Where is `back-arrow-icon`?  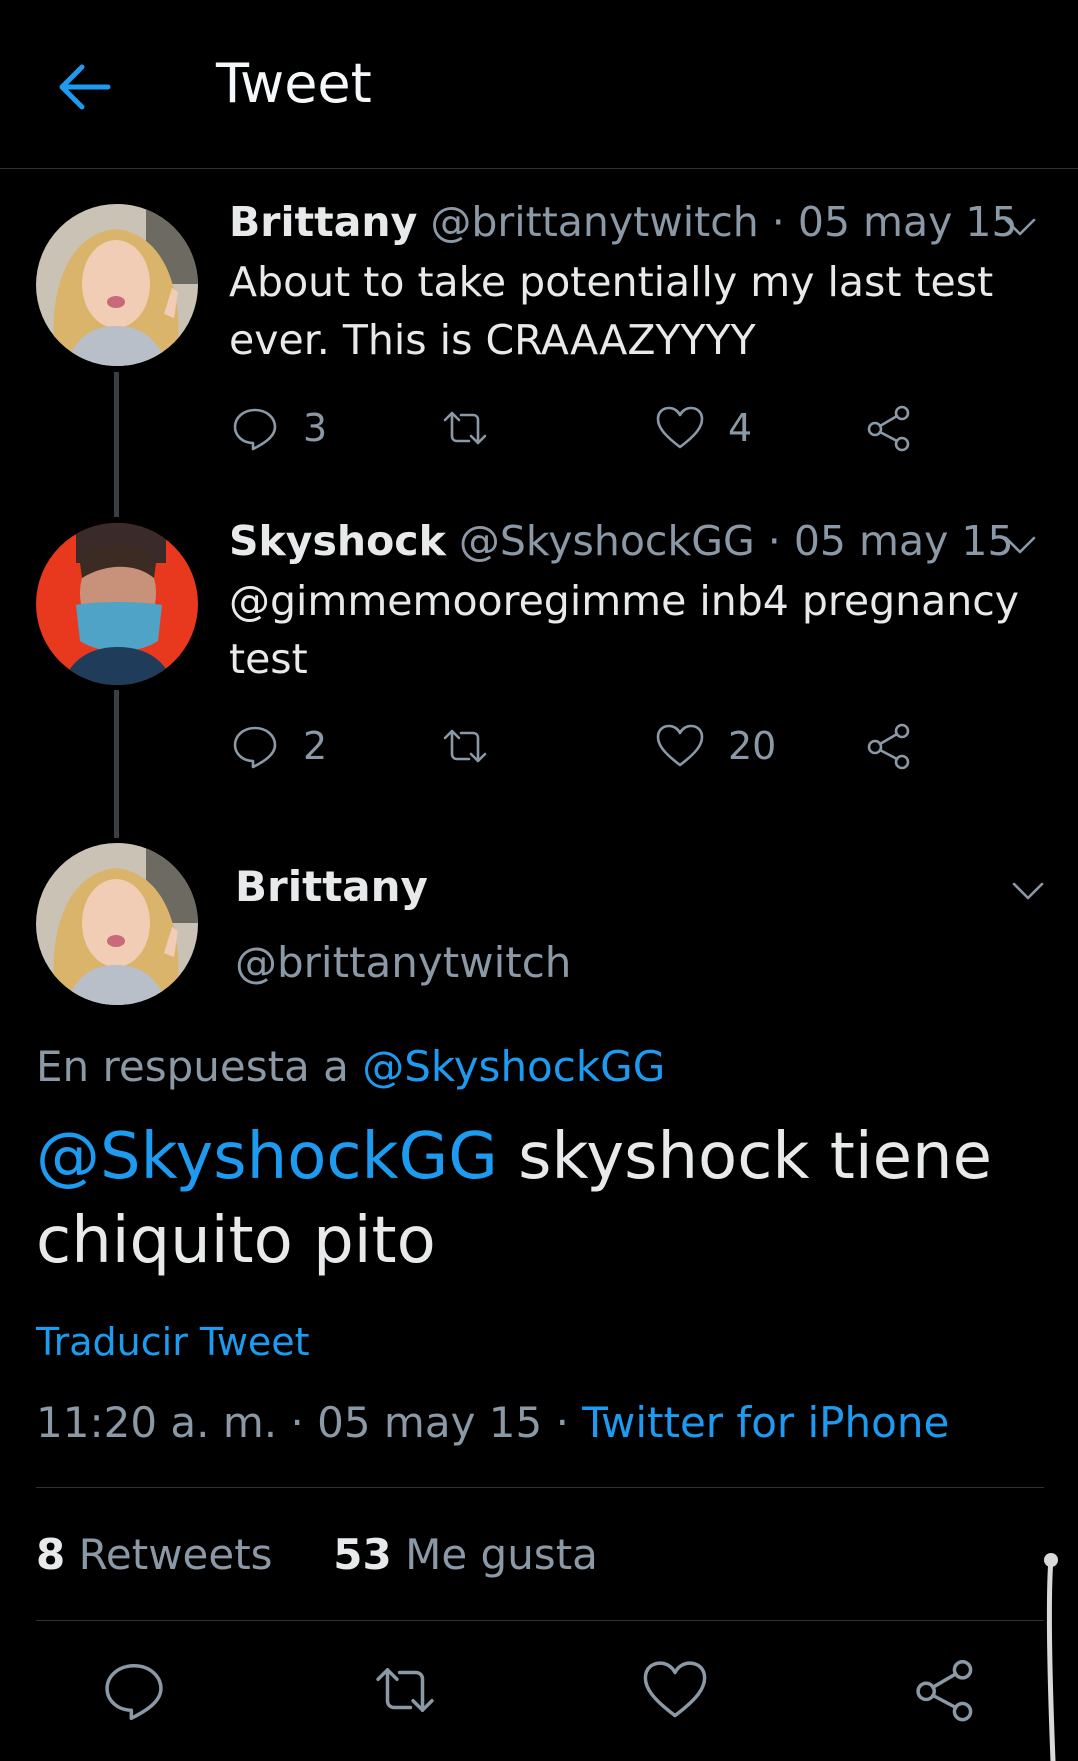 back-arrow-icon is located at coordinates (85, 87).